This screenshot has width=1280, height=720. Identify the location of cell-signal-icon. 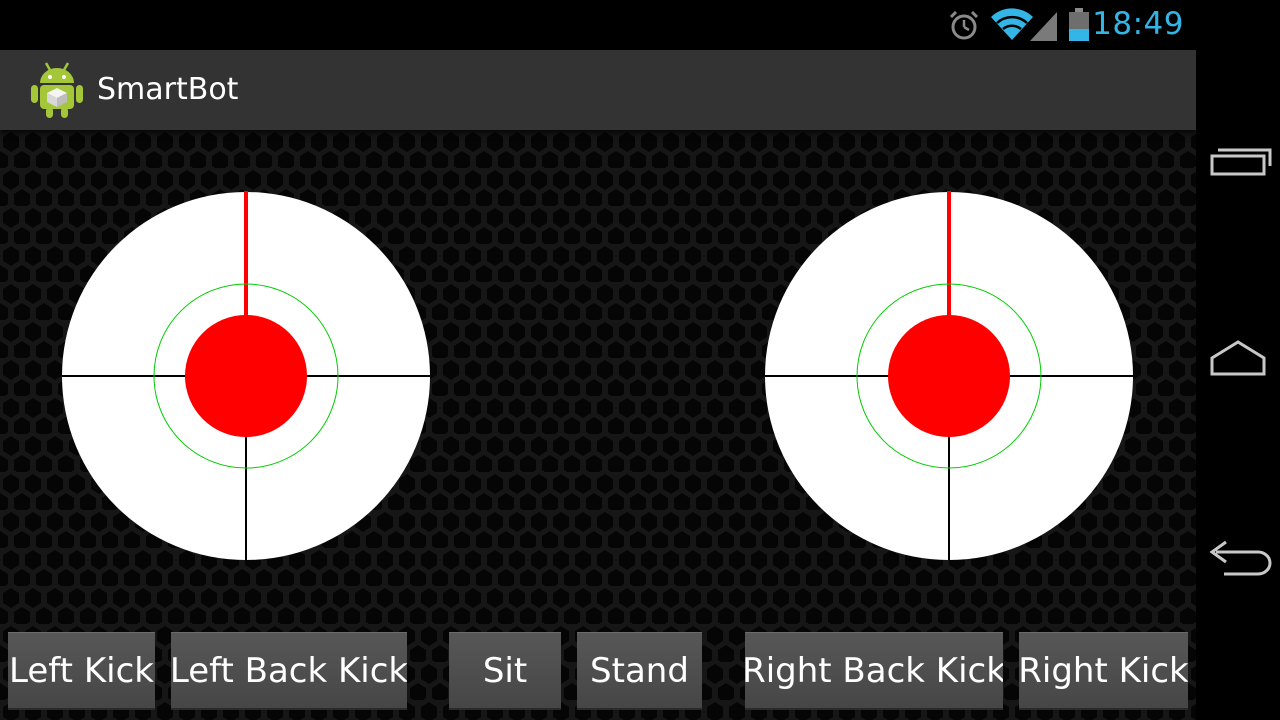
(1044, 28).